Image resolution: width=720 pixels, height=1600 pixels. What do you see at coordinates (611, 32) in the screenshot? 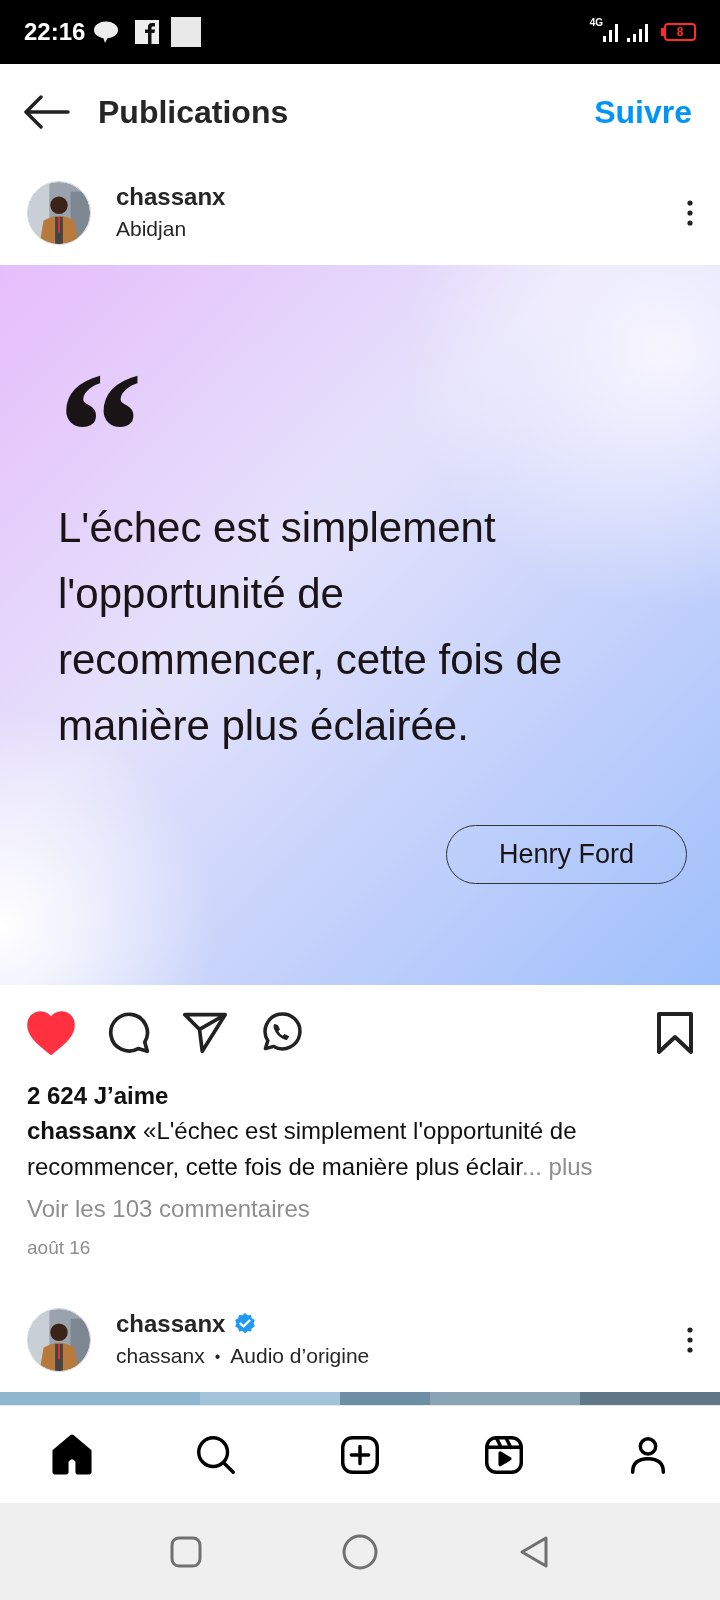
I see `signal-icon` at bounding box center [611, 32].